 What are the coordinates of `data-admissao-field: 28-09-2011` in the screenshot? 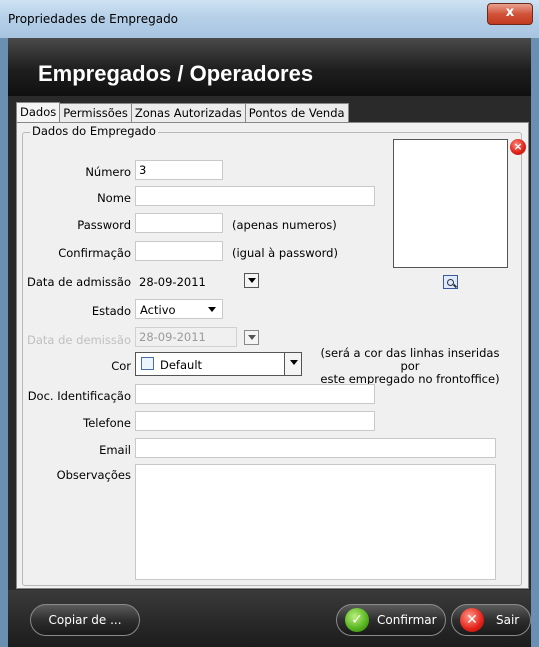 It's located at (172, 282).